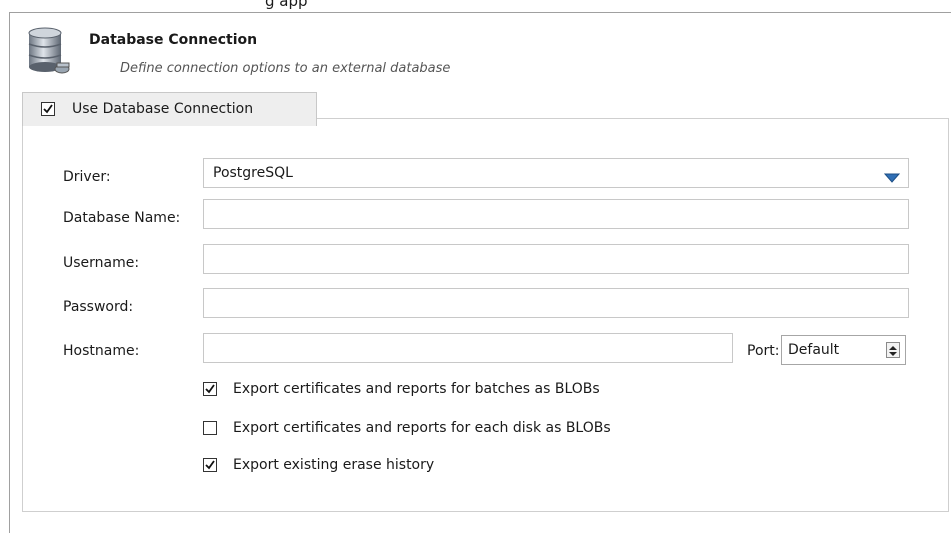 The width and height of the screenshot is (951, 533). Describe the element at coordinates (101, 263) in the screenshot. I see `username-label: Username:` at that location.